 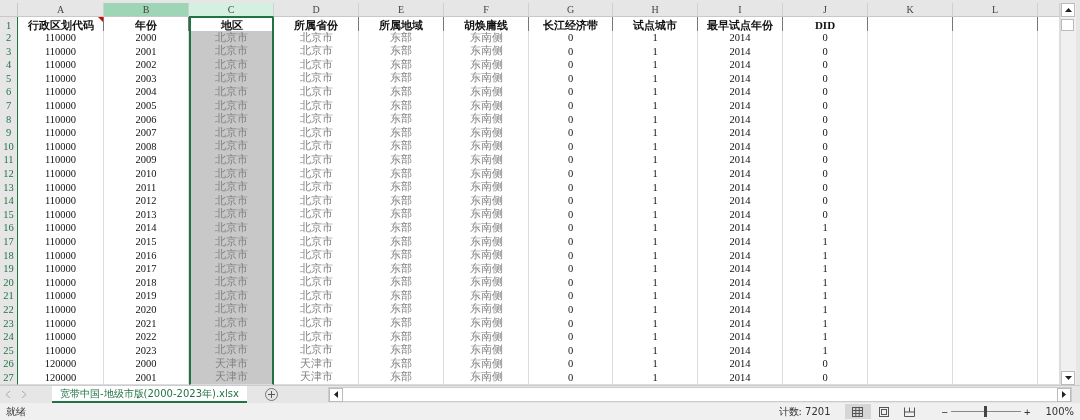 What do you see at coordinates (825, 10) in the screenshot?
I see `column-letter: J` at bounding box center [825, 10].